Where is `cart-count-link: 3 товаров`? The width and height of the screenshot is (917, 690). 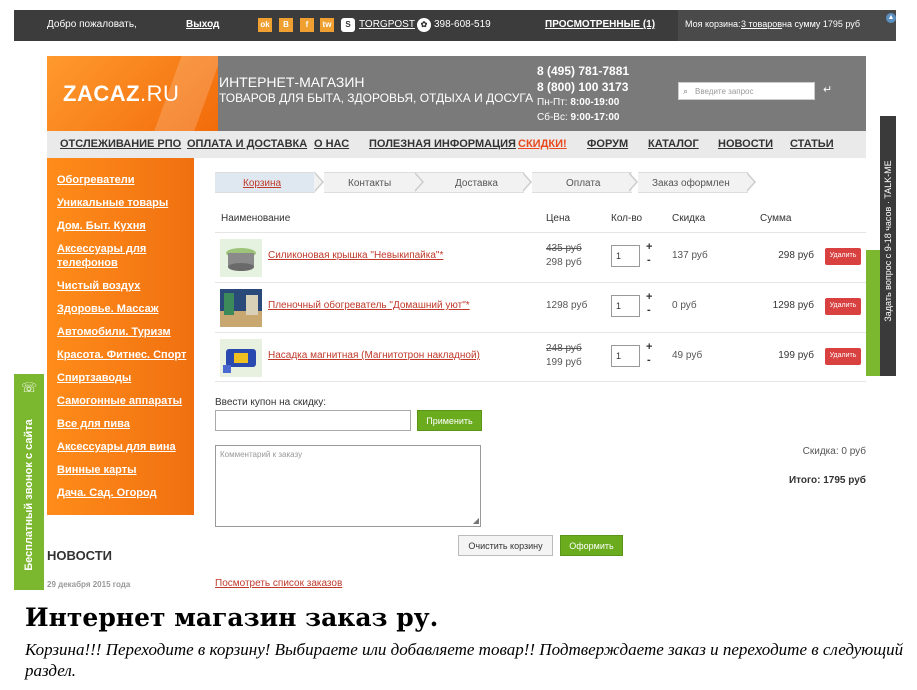
cart-count-link: 3 товаров is located at coordinates (761, 24).